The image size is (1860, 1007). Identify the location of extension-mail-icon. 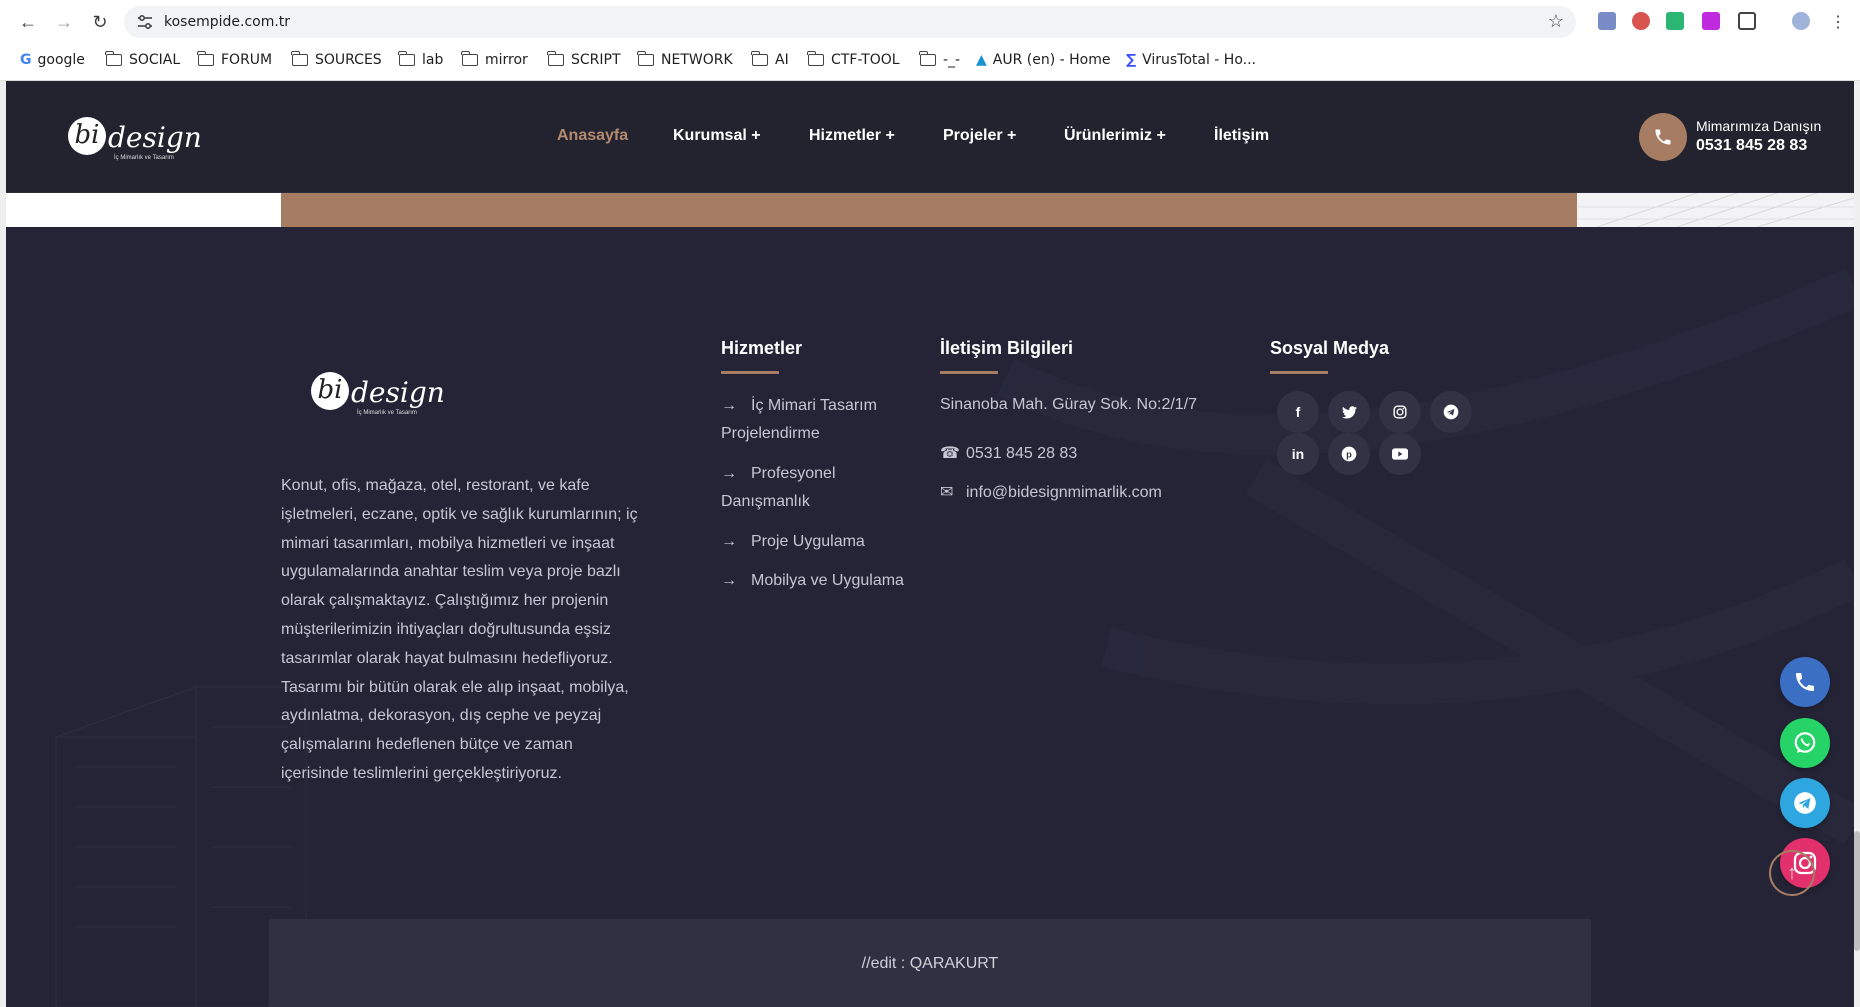
(1675, 21).